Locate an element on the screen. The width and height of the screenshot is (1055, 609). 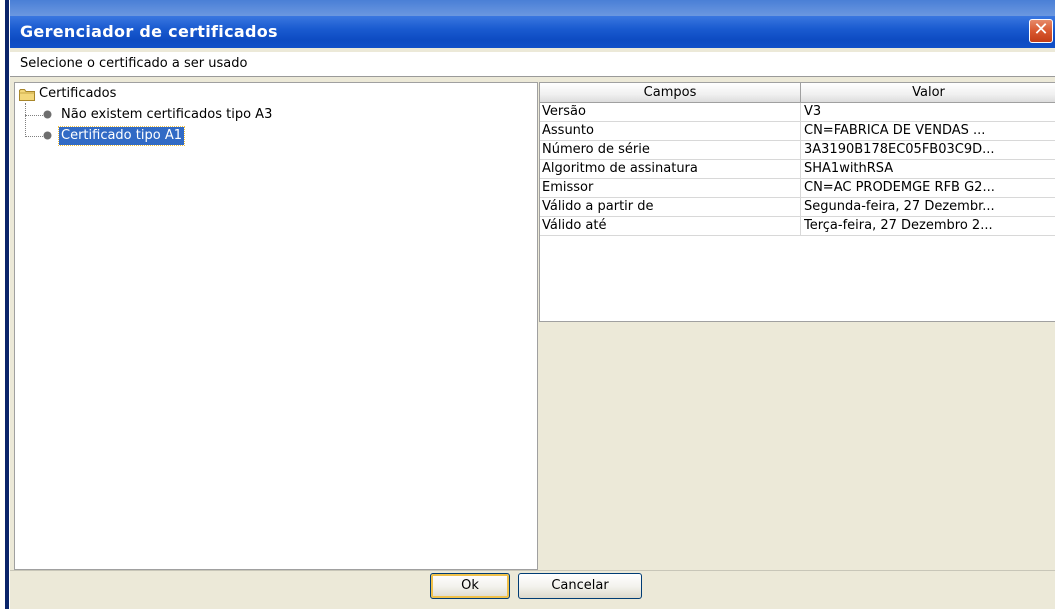
cancel-button: Cancelar is located at coordinates (580, 586).